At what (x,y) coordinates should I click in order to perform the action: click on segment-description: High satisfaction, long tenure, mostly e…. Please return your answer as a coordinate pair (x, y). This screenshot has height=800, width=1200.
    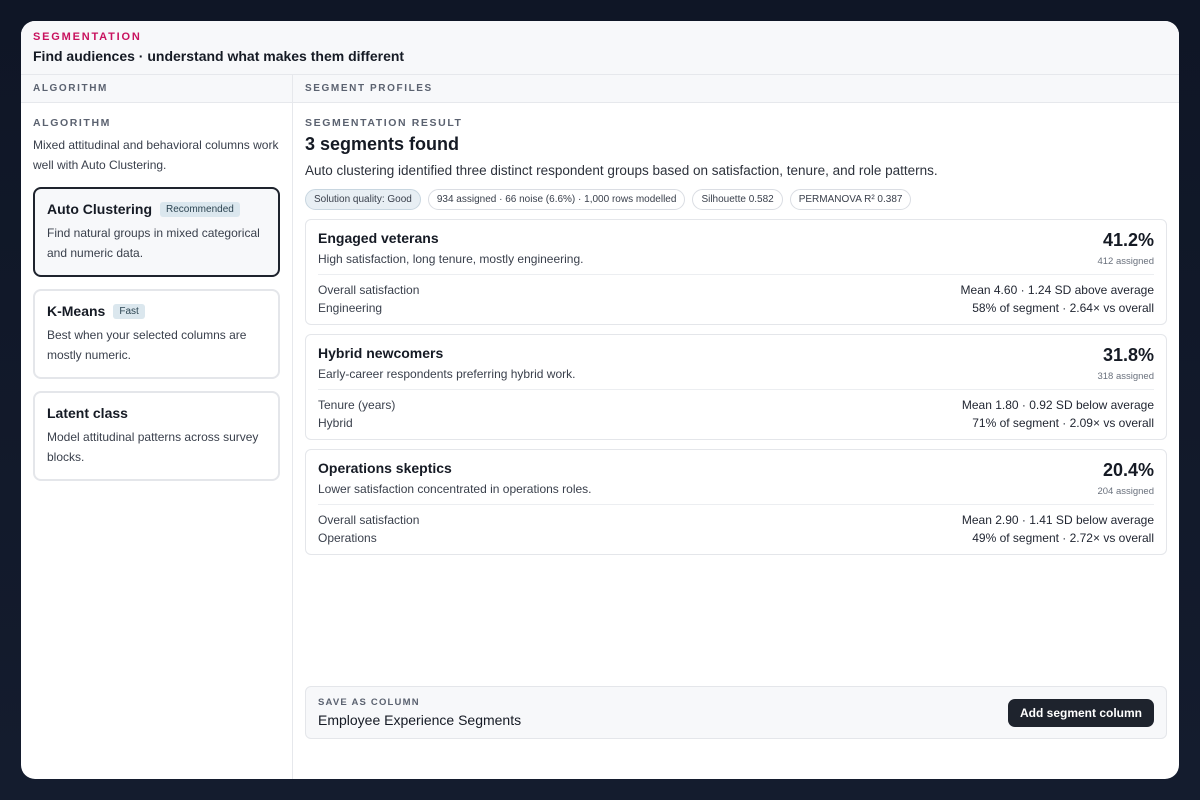
    Looking at the image, I should click on (451, 259).